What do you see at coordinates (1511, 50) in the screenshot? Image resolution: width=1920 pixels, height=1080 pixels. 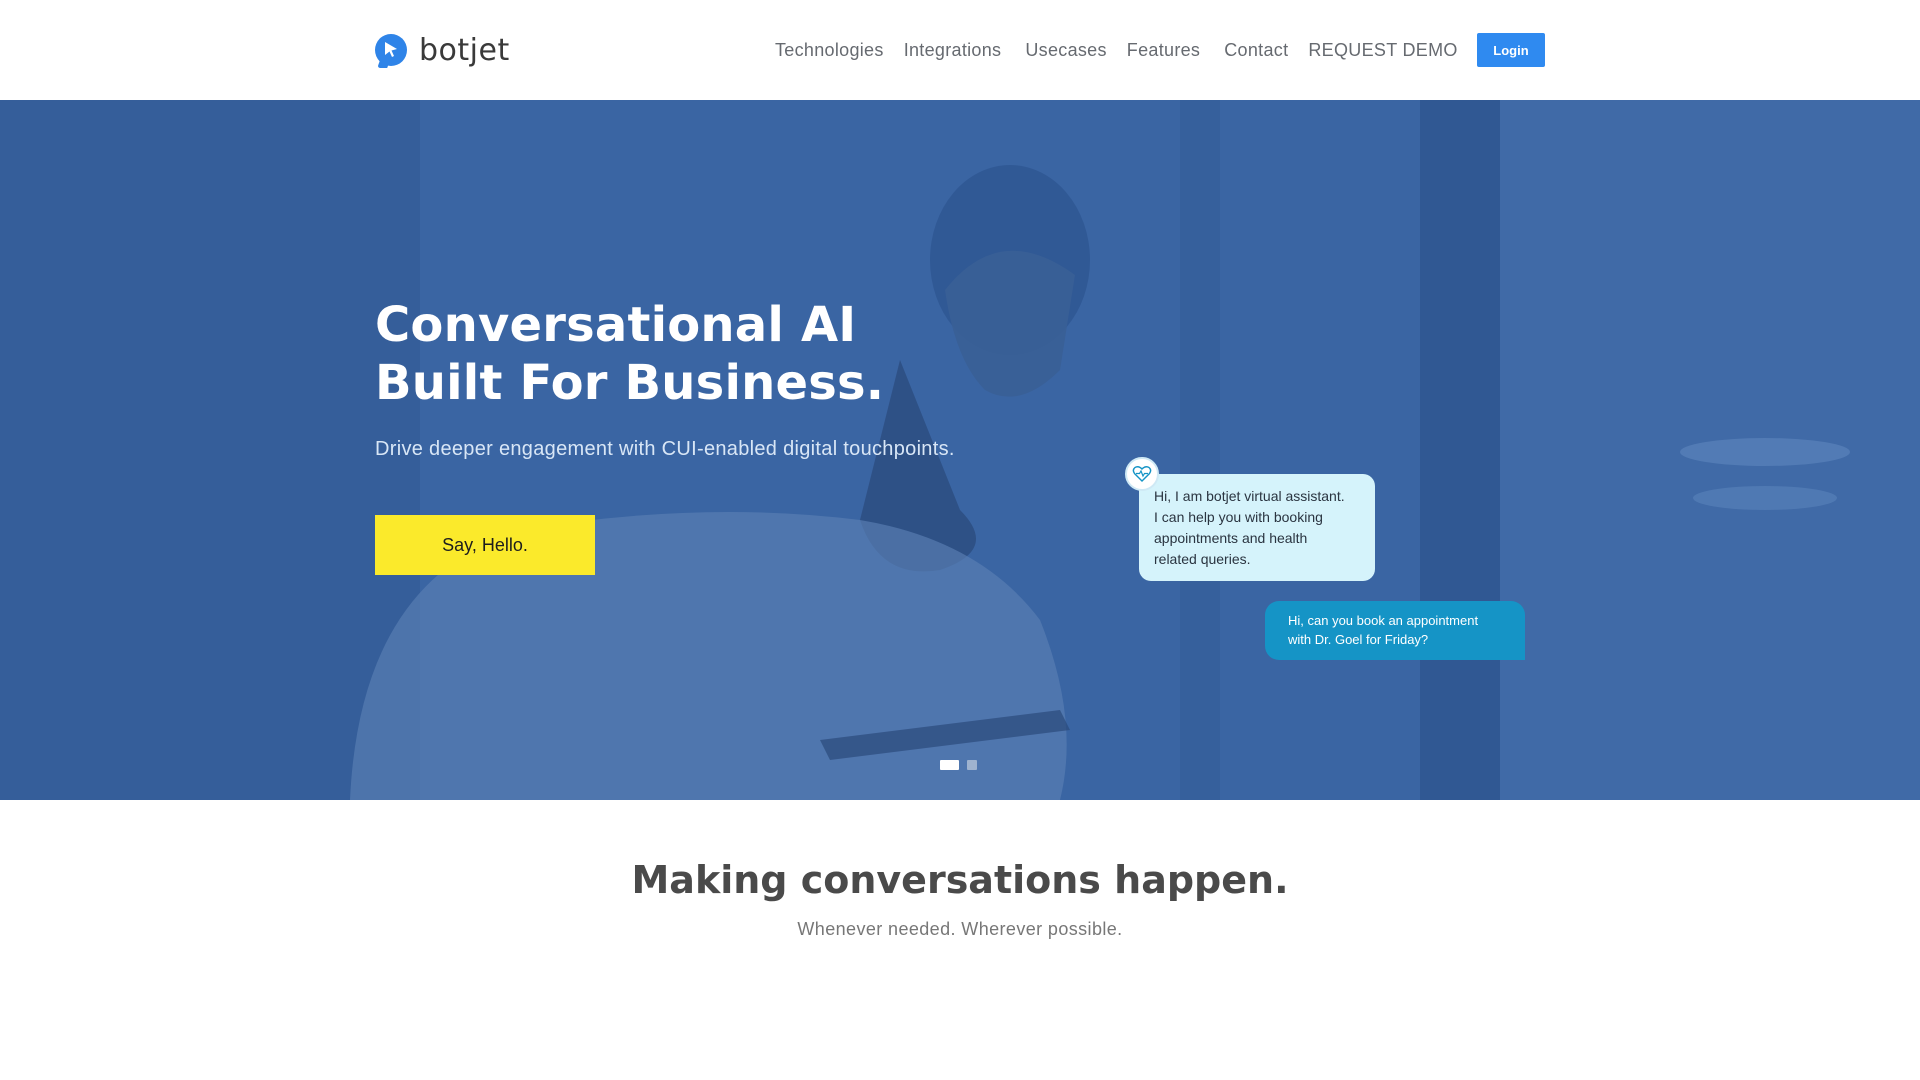 I see `login-button: Login` at bounding box center [1511, 50].